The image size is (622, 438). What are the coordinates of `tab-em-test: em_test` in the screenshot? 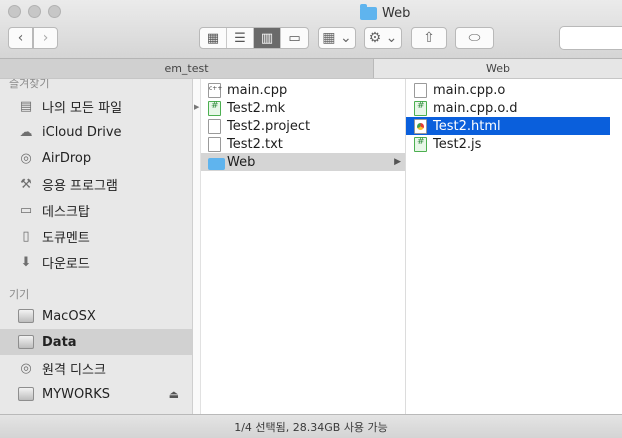 It's located at (187, 68).